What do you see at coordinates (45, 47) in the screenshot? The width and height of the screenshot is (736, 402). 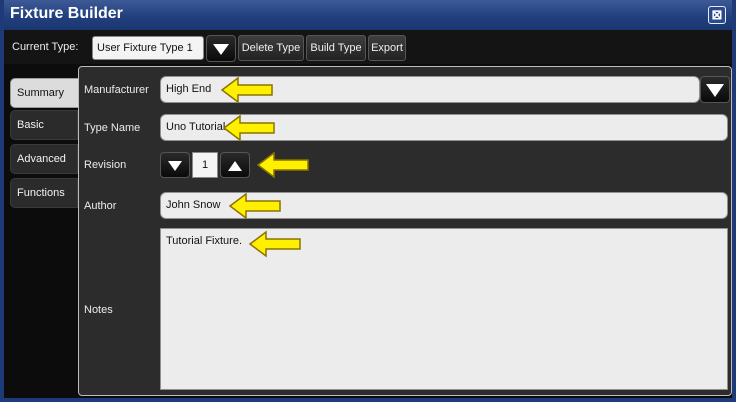 I see `current-type-label: Current Type:` at bounding box center [45, 47].